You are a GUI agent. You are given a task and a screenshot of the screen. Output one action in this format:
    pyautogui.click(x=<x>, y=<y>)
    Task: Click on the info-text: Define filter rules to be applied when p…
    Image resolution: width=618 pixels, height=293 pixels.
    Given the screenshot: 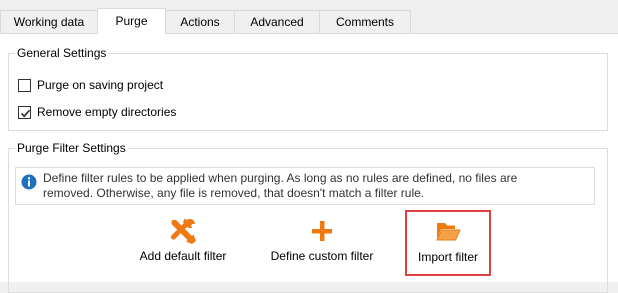 What is the action you would take?
    pyautogui.click(x=317, y=186)
    